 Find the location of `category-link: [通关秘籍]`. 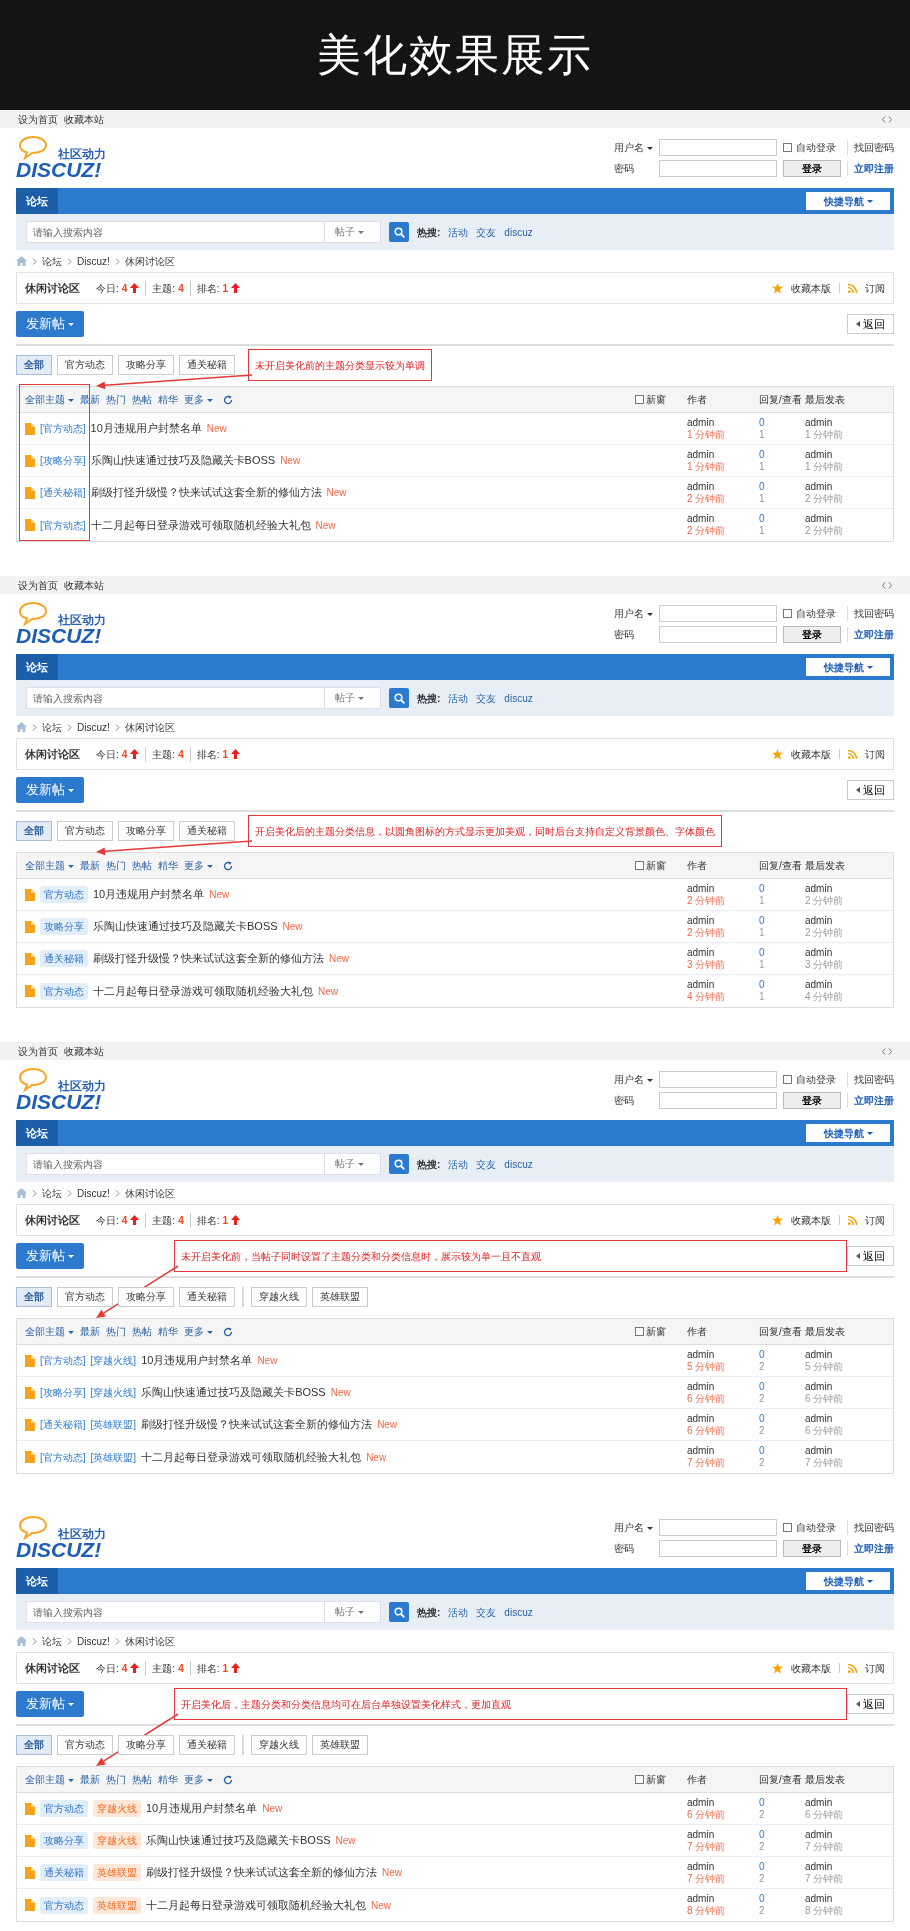

category-link: [通关秘籍] is located at coordinates (63, 492).